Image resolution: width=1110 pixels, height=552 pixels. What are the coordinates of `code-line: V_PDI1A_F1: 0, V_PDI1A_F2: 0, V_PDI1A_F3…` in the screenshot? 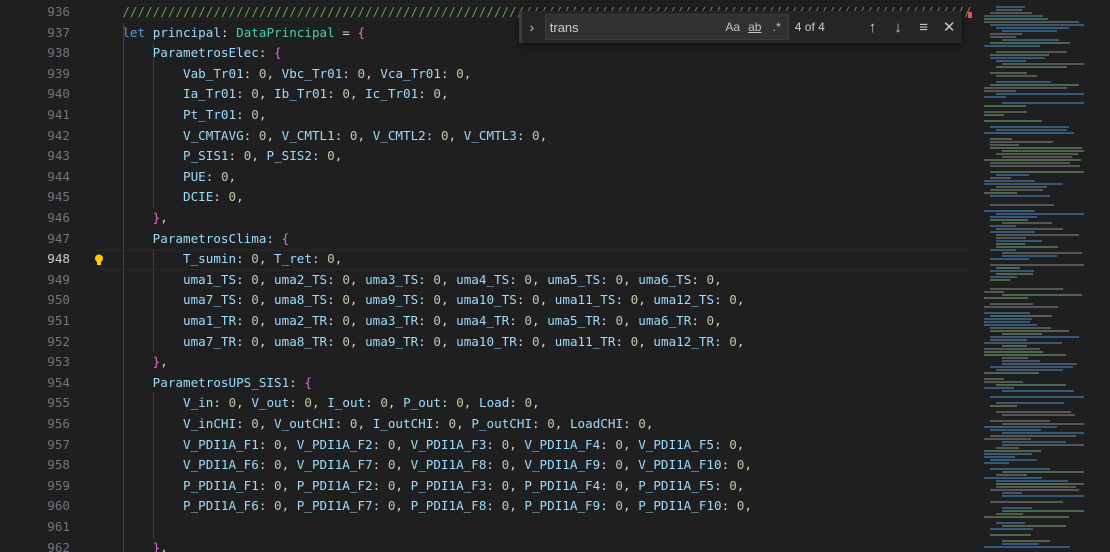 It's located at (418, 445).